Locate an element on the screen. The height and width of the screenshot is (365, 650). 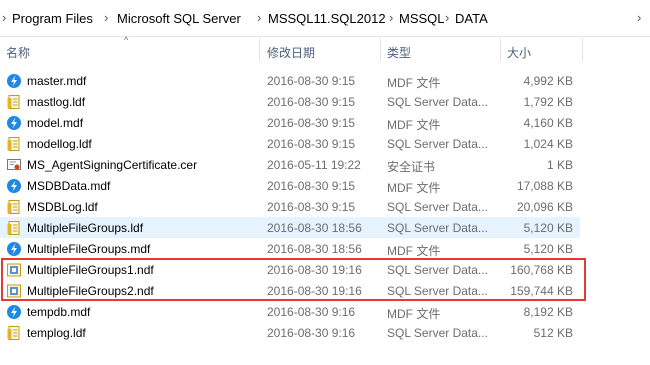
file-size: 17,088 KB is located at coordinates (544, 186).